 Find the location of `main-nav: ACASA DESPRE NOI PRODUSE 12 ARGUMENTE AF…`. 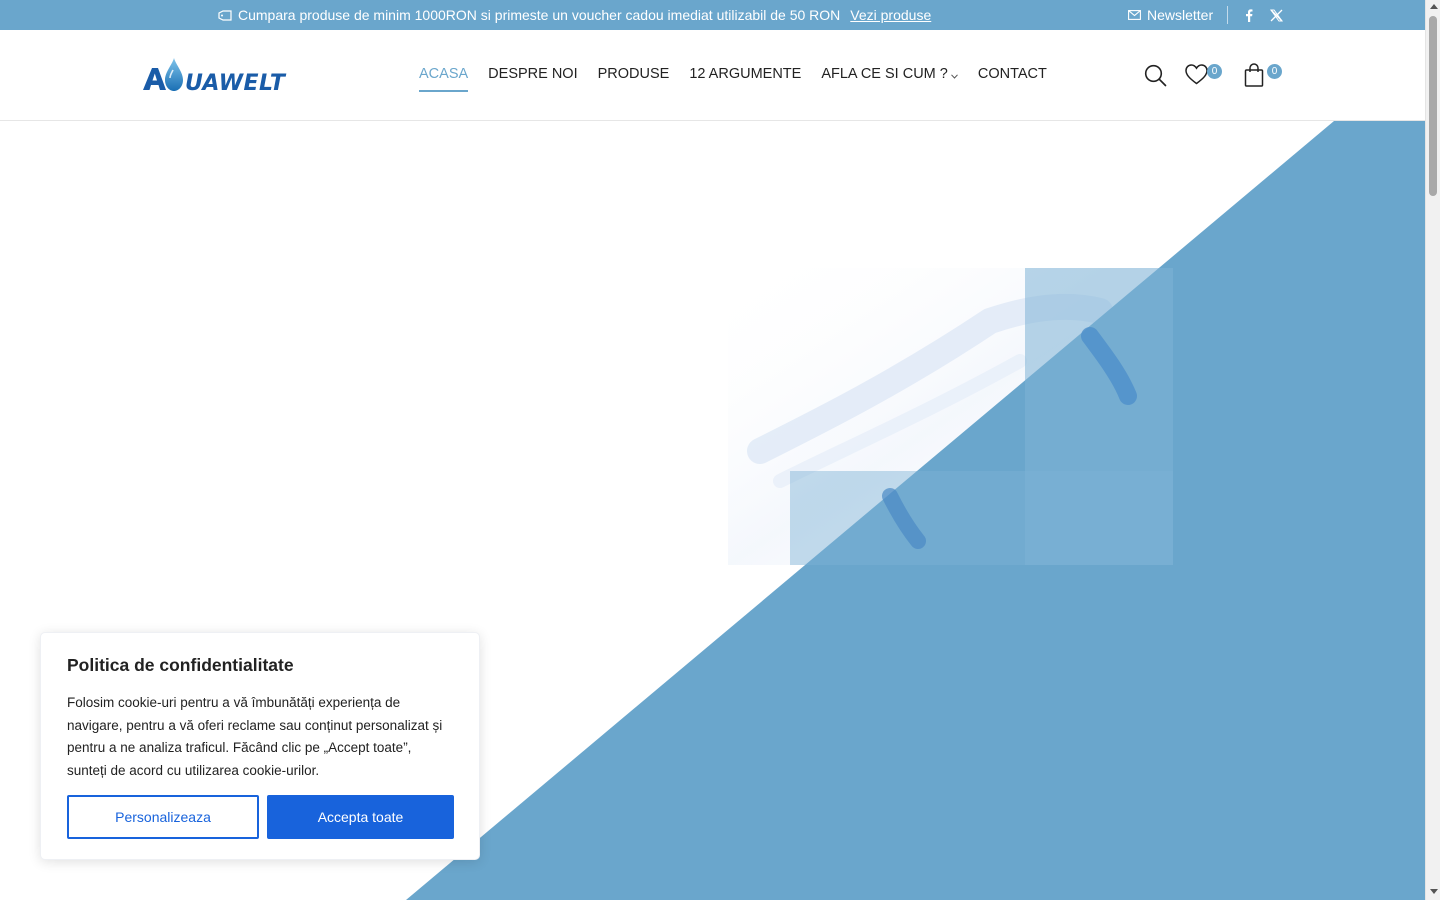

main-nav: ACASA DESPRE NOI PRODUSE 12 ARGUMENTE AF… is located at coordinates (733, 79).